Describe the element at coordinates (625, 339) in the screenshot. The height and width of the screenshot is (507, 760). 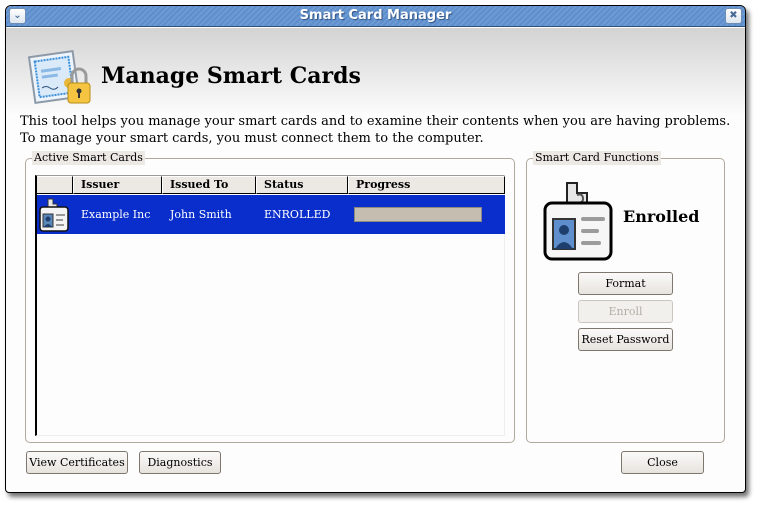
I see `reset-password-button: Reset Password` at that location.